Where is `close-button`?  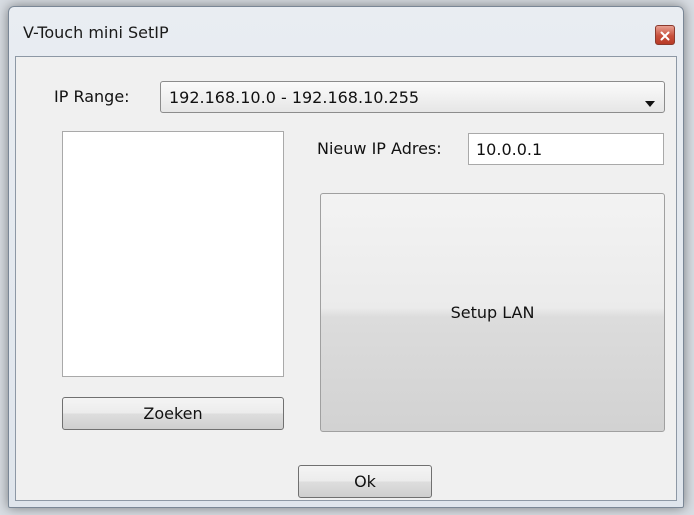
close-button is located at coordinates (665, 35).